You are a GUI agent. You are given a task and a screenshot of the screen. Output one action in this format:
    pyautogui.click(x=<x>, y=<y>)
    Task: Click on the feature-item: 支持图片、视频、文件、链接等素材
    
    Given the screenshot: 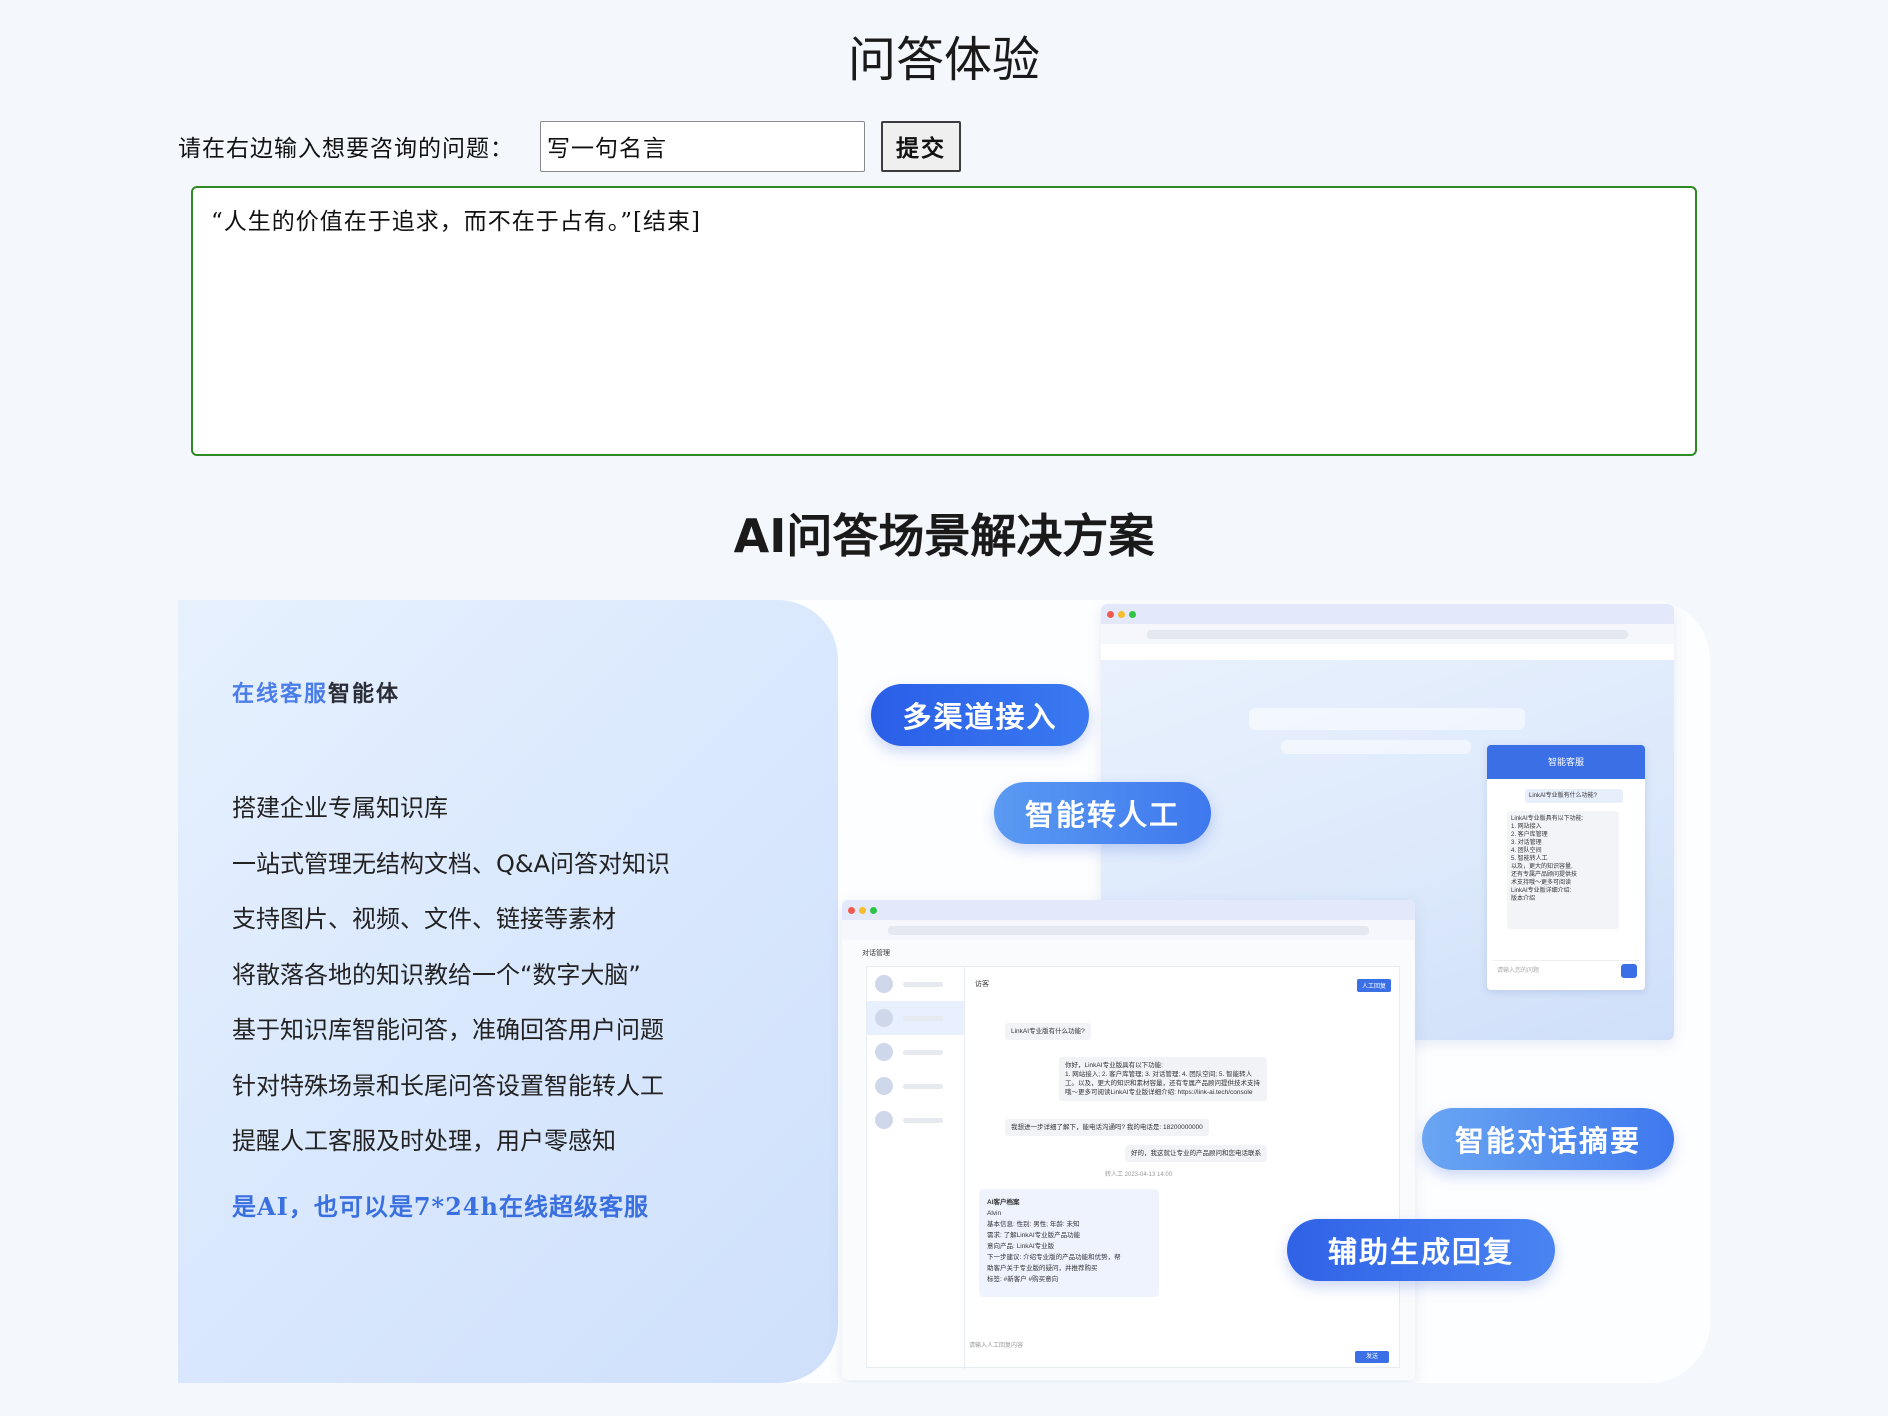 What is the action you would take?
    pyautogui.click(x=424, y=919)
    